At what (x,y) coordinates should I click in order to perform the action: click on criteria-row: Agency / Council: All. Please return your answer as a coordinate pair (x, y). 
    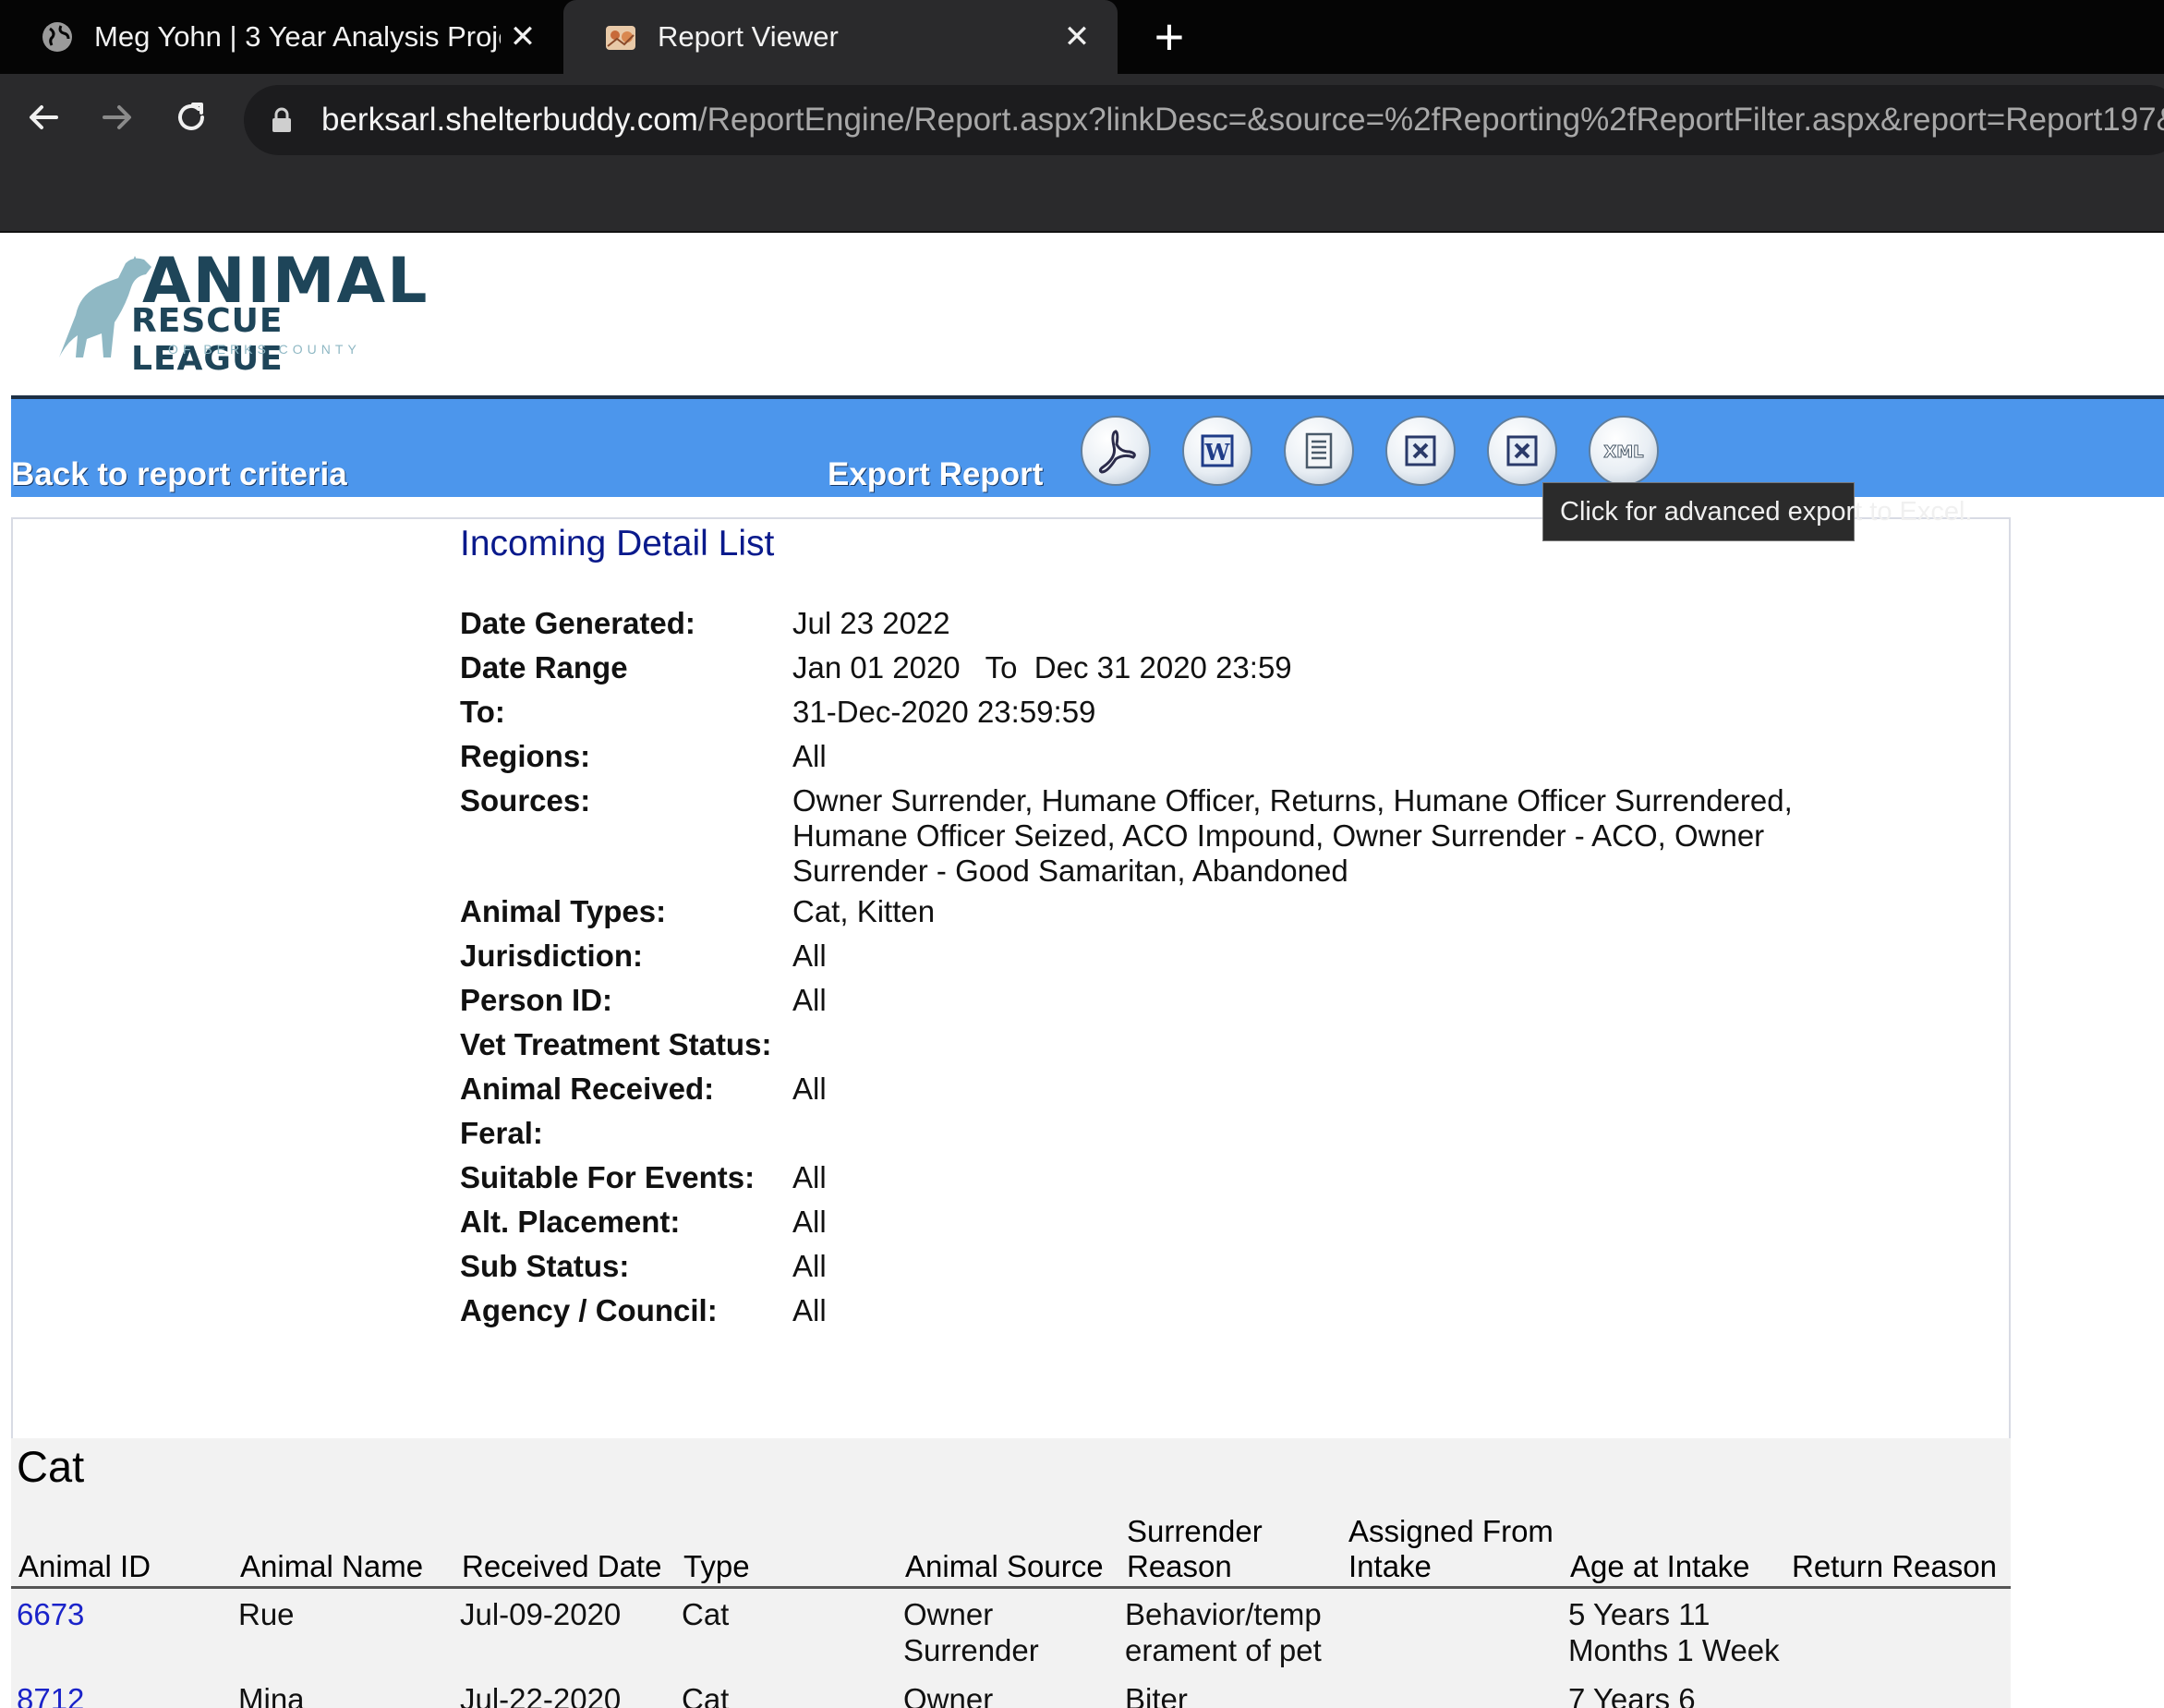
    Looking at the image, I should click on (1152, 1315).